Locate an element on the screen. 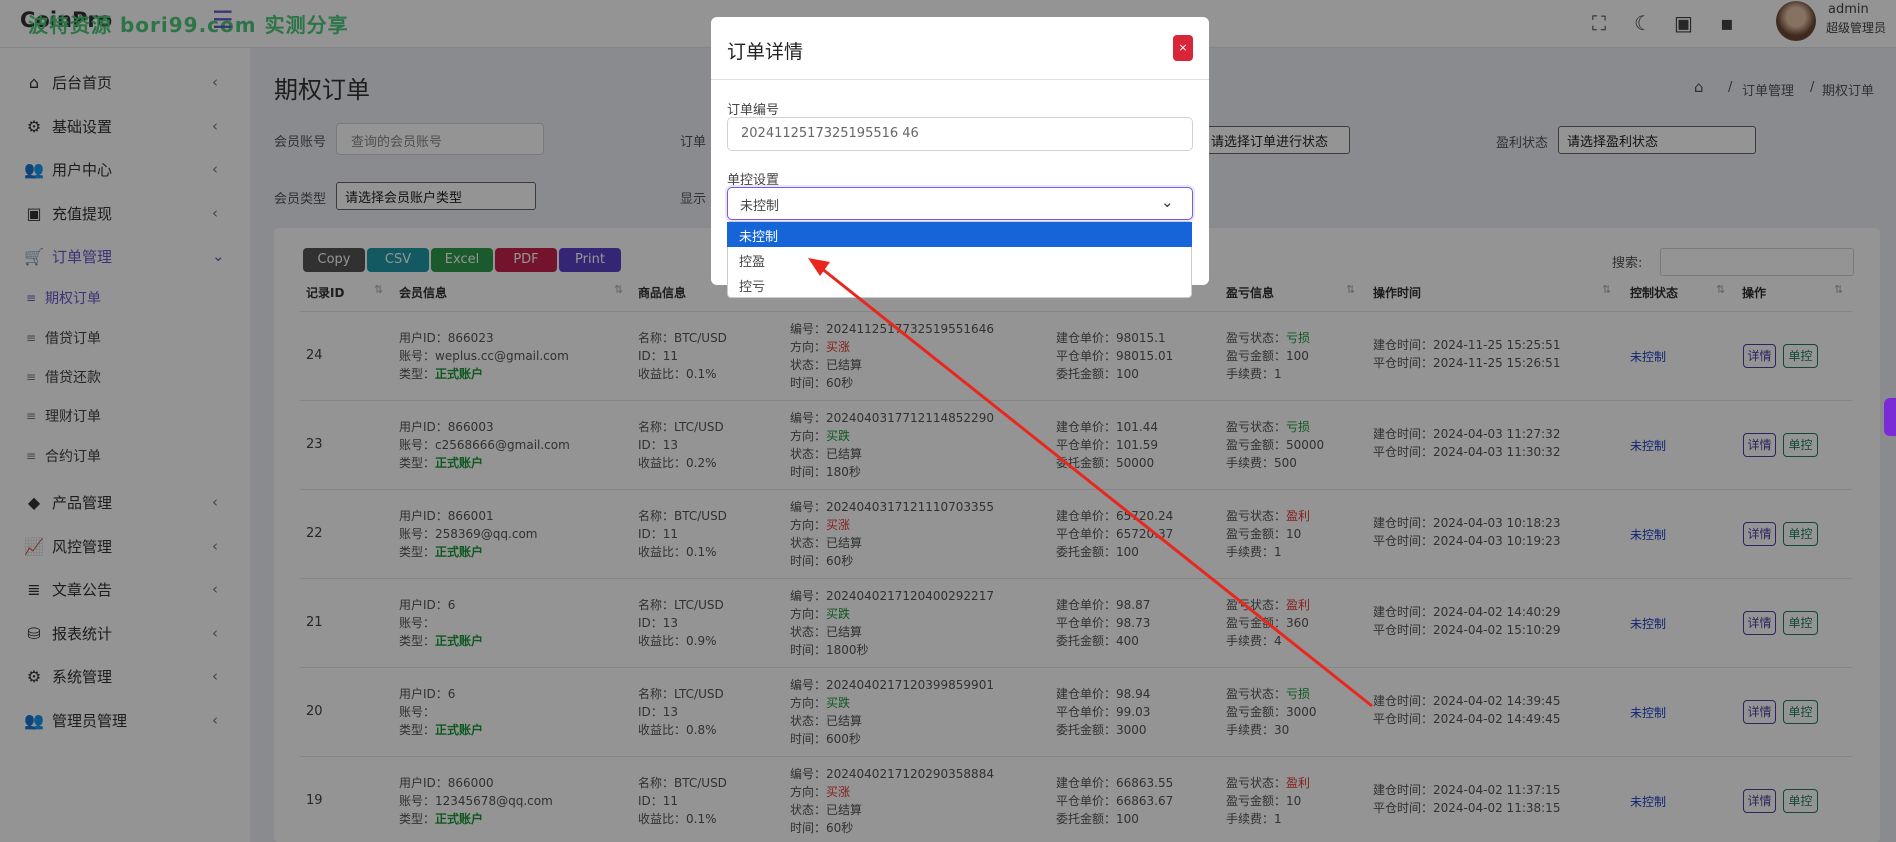 The image size is (1896, 842). side-settings-tab is located at coordinates (1890, 417).